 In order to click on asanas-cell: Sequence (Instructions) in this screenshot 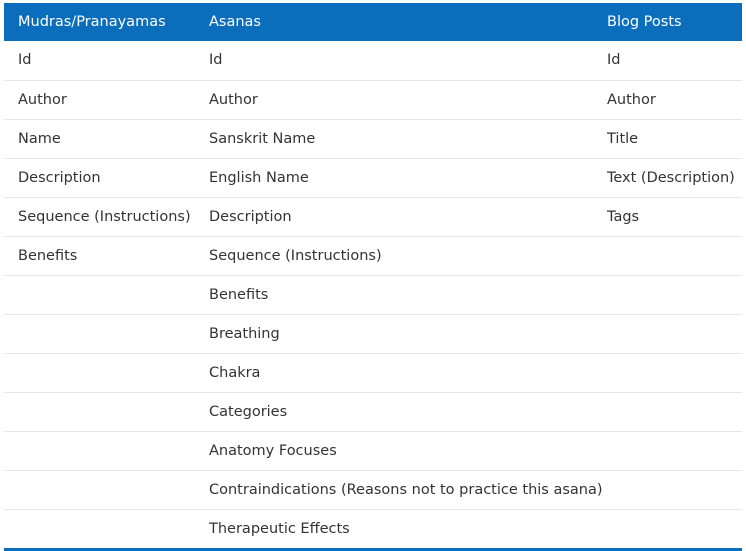, I will do `click(394, 256)`.